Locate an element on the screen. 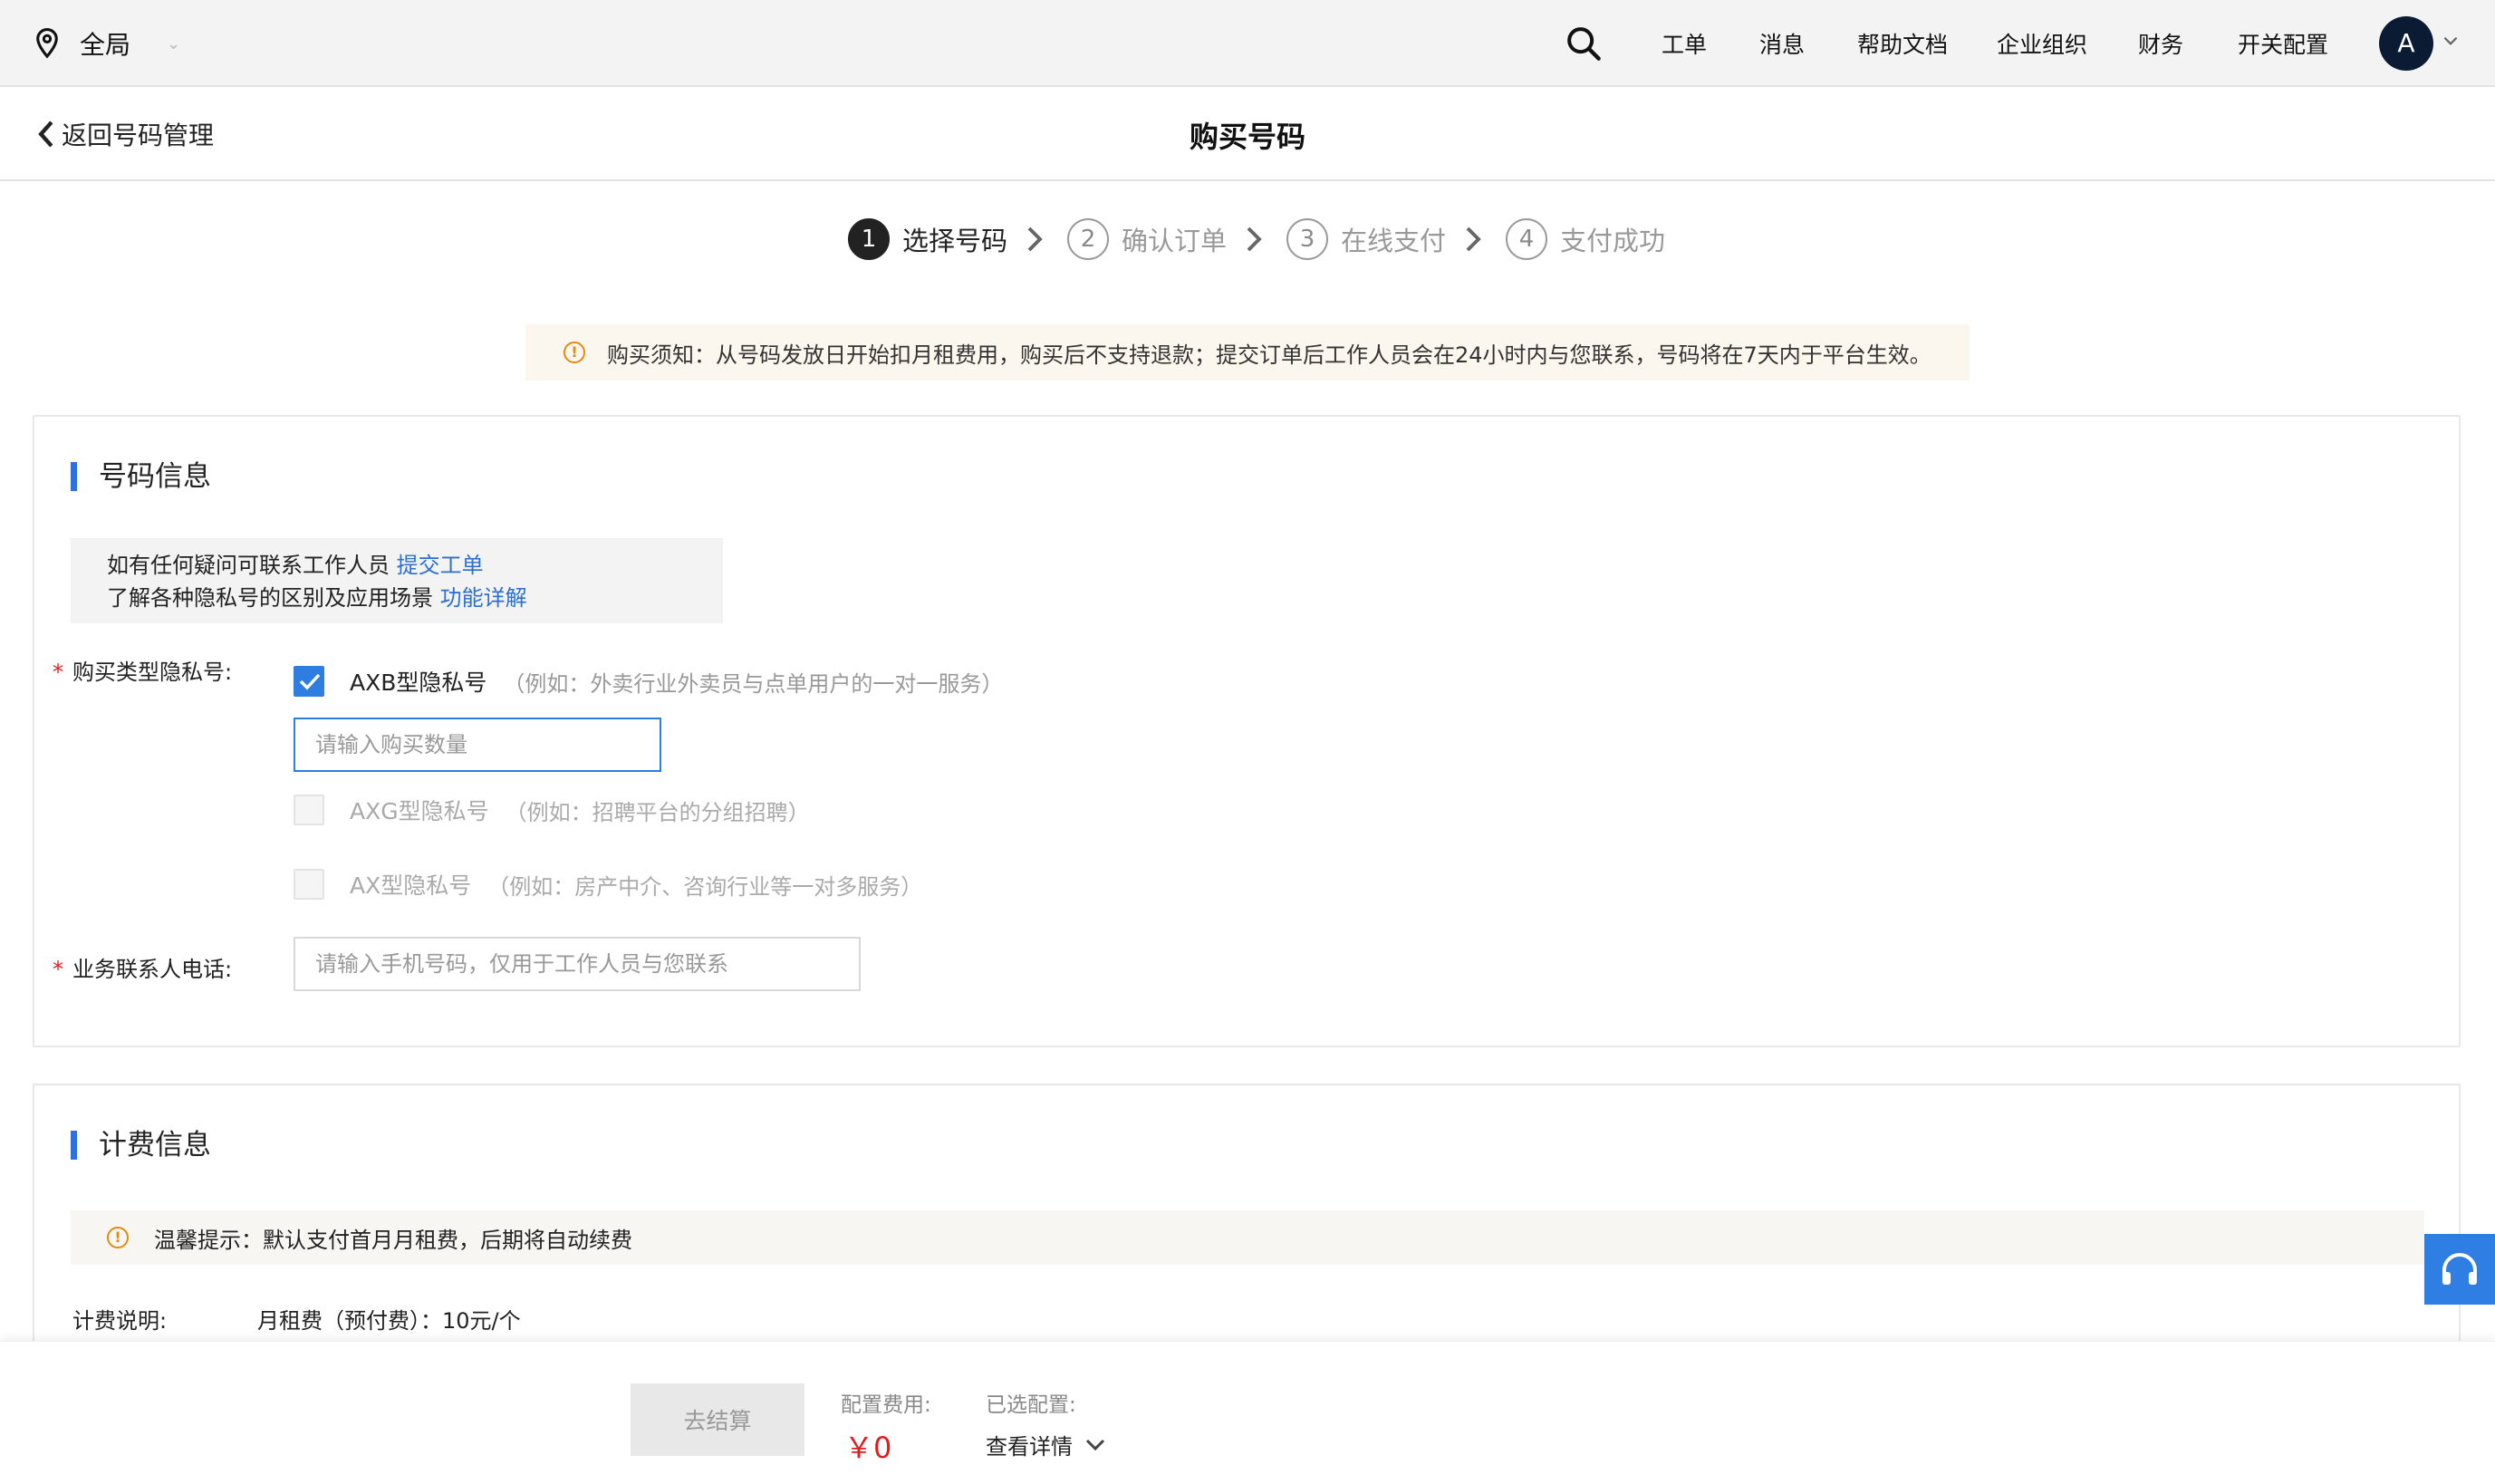 Image resolution: width=2495 pixels, height=1484 pixels. region-selector: 全局 ⌄ is located at coordinates (107, 44).